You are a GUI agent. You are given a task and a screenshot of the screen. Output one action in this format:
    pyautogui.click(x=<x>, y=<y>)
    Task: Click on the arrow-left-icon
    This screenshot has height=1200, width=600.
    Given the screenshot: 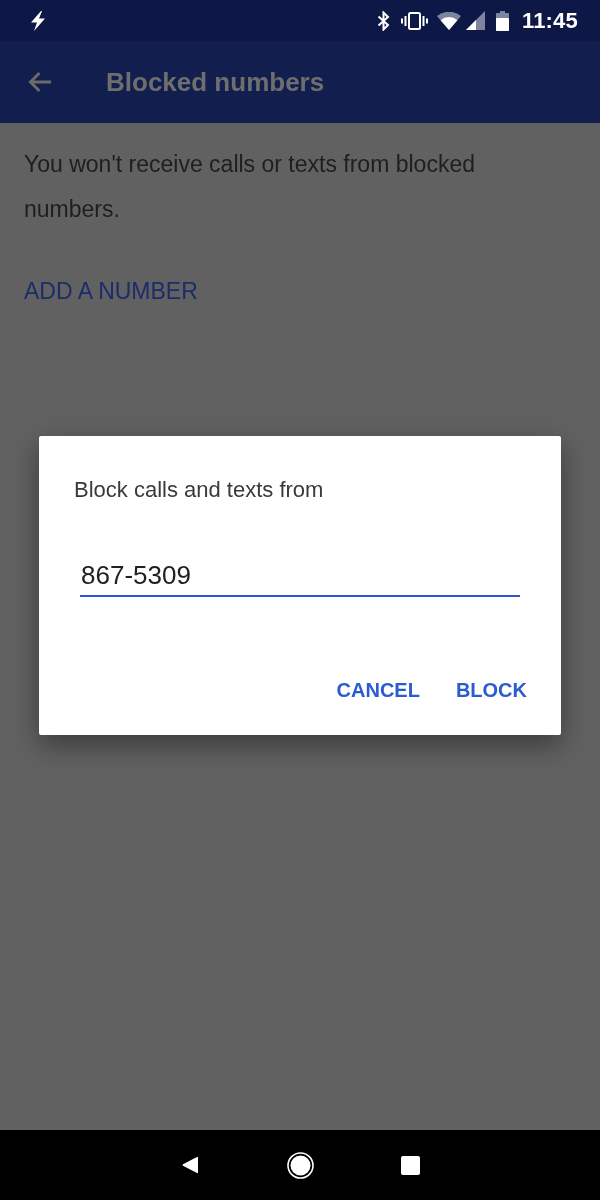 What is the action you would take?
    pyautogui.click(x=40, y=82)
    